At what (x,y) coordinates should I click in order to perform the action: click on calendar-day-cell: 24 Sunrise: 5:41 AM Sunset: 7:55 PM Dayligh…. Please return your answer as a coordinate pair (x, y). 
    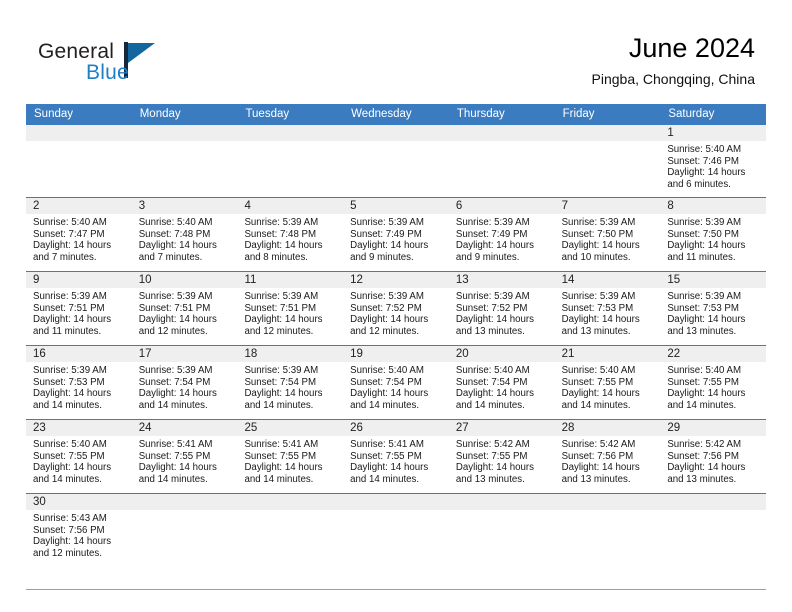
    Looking at the image, I should click on (184, 456).